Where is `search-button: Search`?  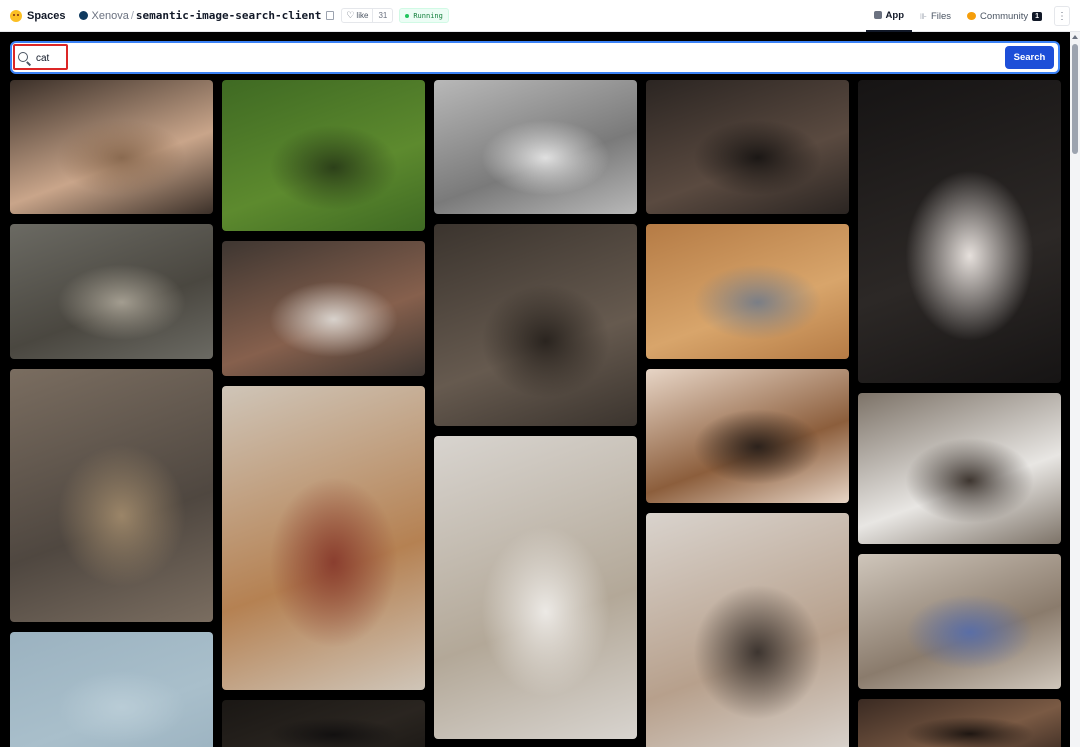 search-button: Search is located at coordinates (1029, 57).